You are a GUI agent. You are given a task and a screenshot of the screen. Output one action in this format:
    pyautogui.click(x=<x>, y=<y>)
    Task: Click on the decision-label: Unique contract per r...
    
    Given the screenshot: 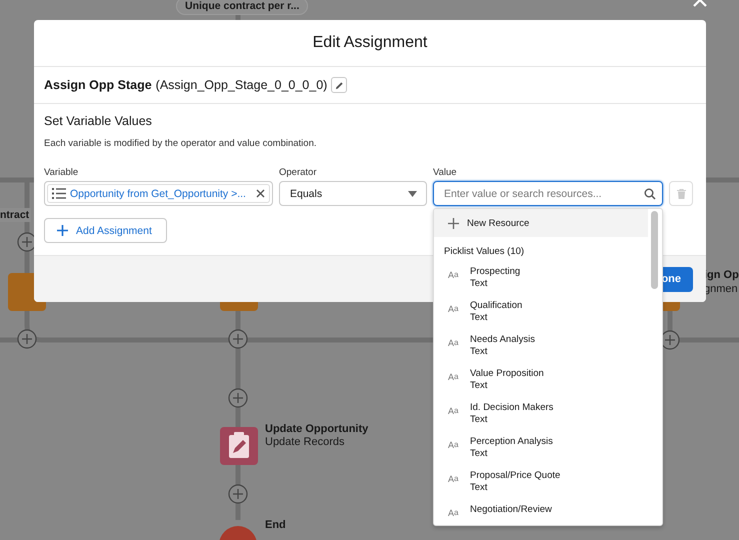 What is the action you would take?
    pyautogui.click(x=242, y=7)
    